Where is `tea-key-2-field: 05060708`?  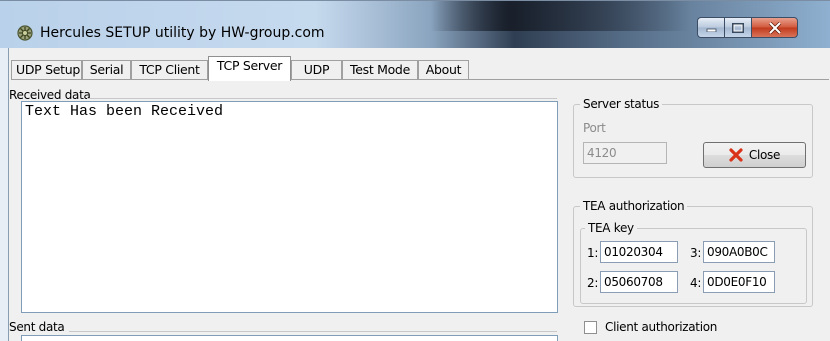 tea-key-2-field: 05060708 is located at coordinates (639, 282).